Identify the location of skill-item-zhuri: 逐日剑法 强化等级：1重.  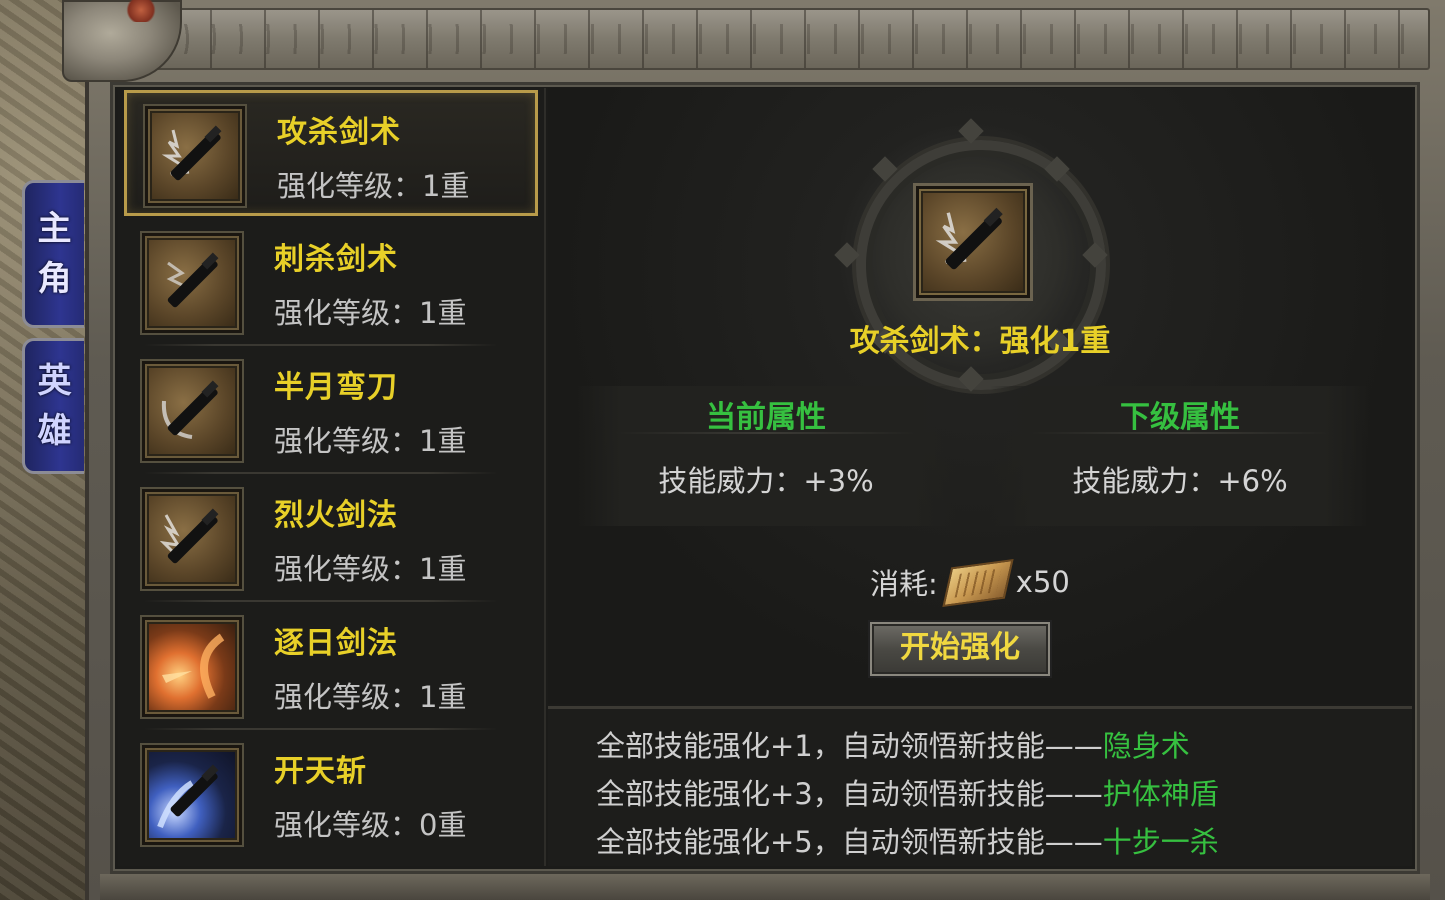
(331, 667).